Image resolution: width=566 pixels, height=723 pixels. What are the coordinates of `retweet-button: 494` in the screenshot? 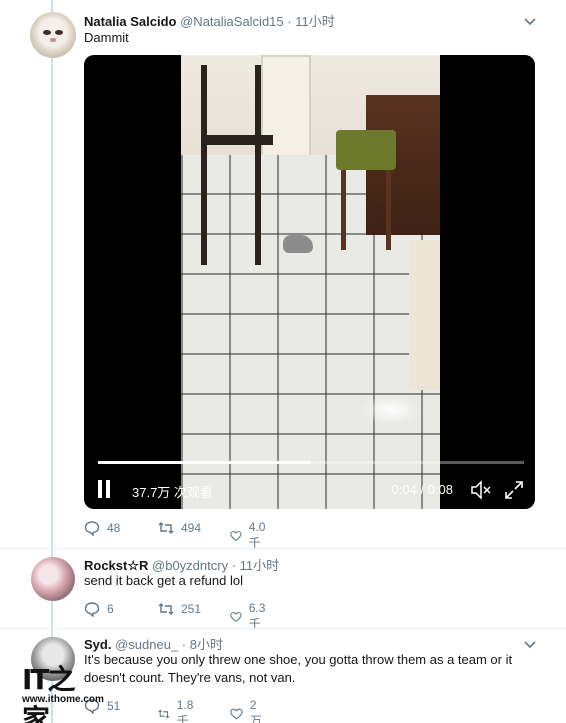 It's located at (179, 528).